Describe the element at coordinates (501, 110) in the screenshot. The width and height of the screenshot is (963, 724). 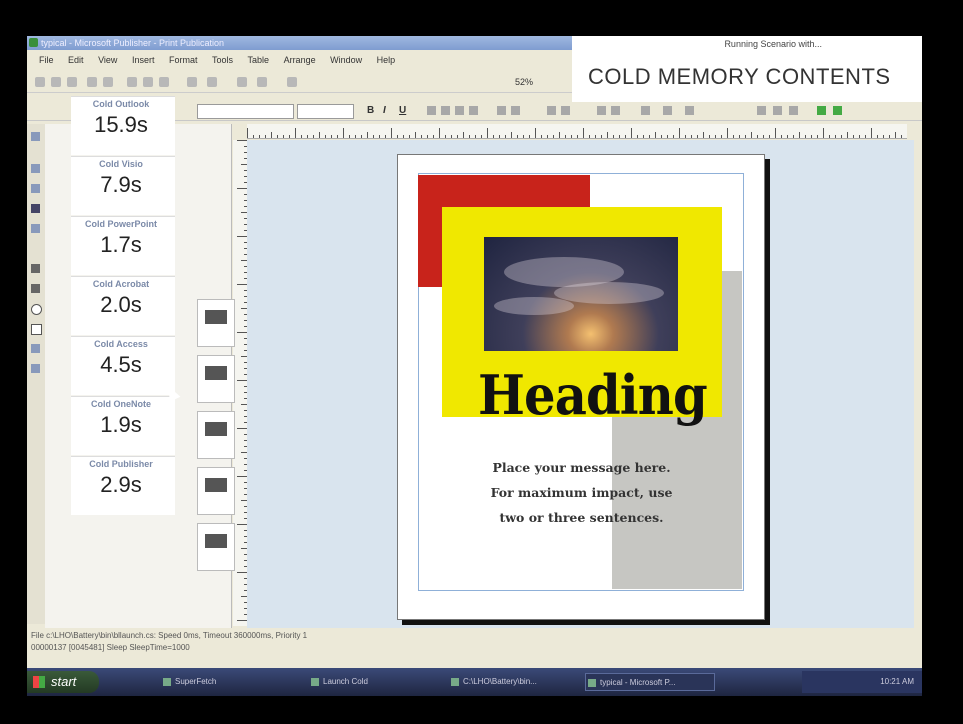
I see `numbering-icon` at that location.